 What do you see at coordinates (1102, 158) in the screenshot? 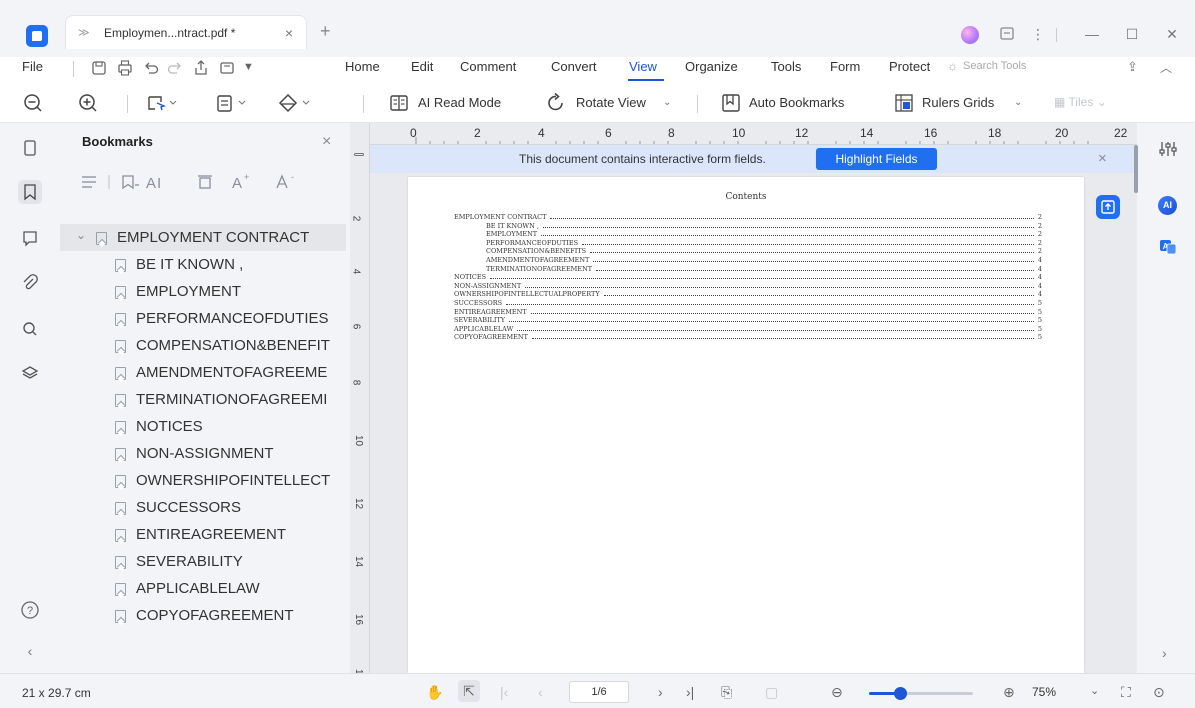
I see `banner-close-button: ×` at bounding box center [1102, 158].